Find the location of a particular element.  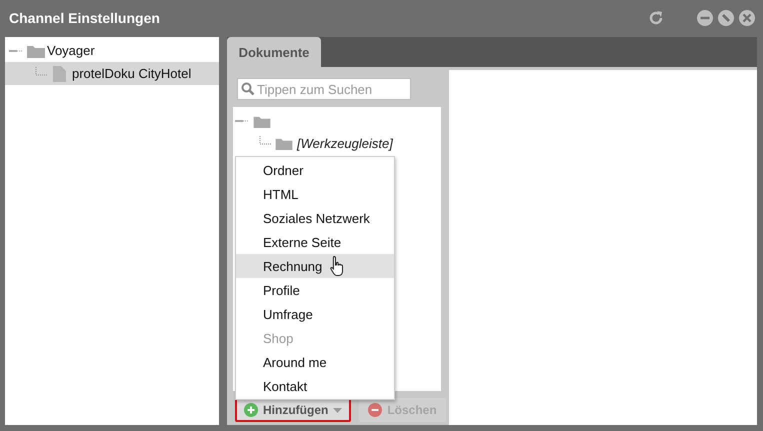

tab: Dokumente is located at coordinates (274, 52).